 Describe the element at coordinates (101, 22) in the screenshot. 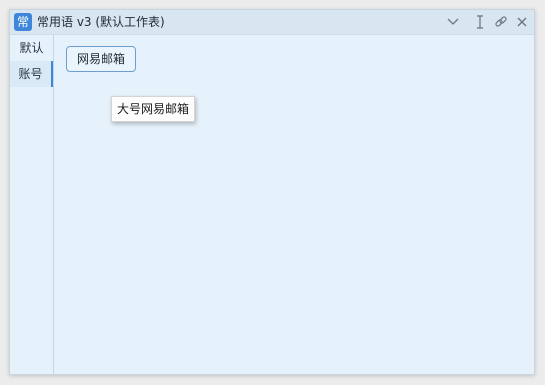

I see `window-title: 常用语 v3 (默认工作表)` at that location.